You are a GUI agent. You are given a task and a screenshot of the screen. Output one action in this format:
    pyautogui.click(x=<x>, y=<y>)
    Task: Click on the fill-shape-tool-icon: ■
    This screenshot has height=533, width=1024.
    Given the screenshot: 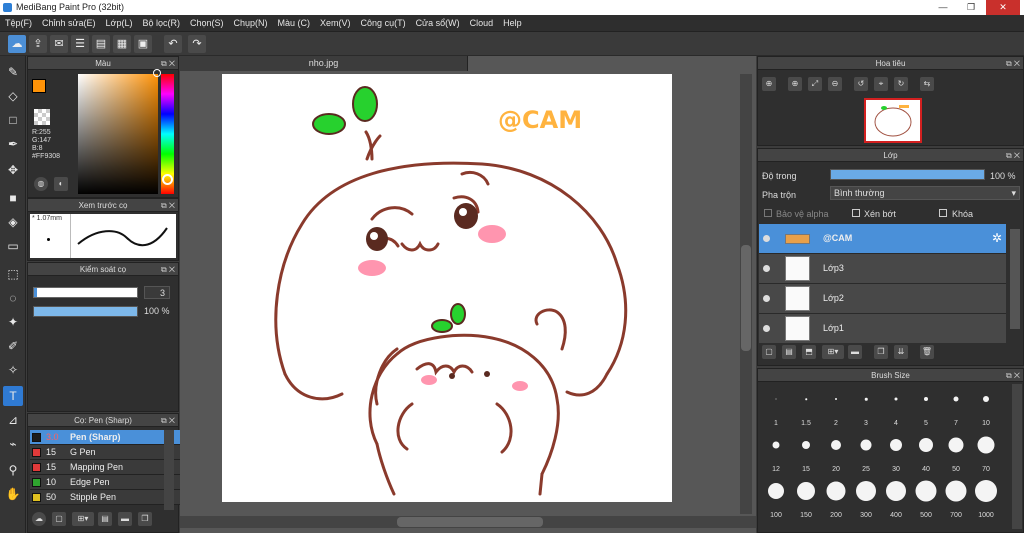 What is the action you would take?
    pyautogui.click(x=13, y=198)
    